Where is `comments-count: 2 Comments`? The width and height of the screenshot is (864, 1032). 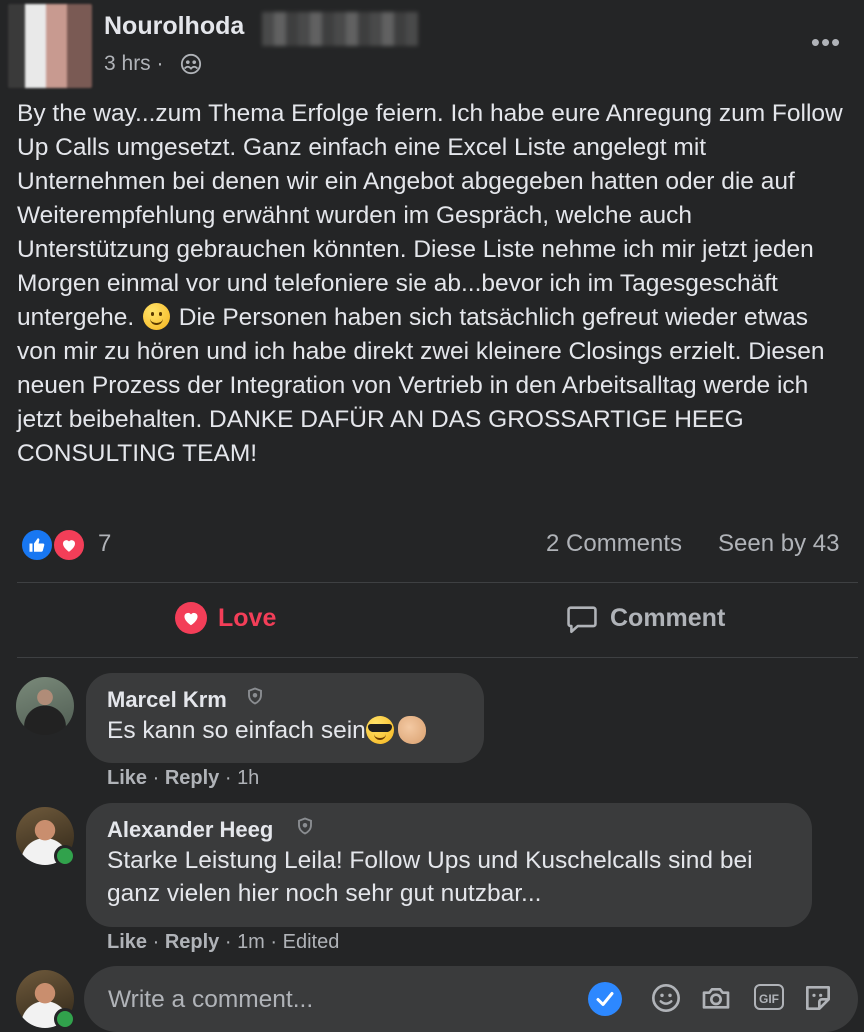 comments-count: 2 Comments is located at coordinates (614, 544).